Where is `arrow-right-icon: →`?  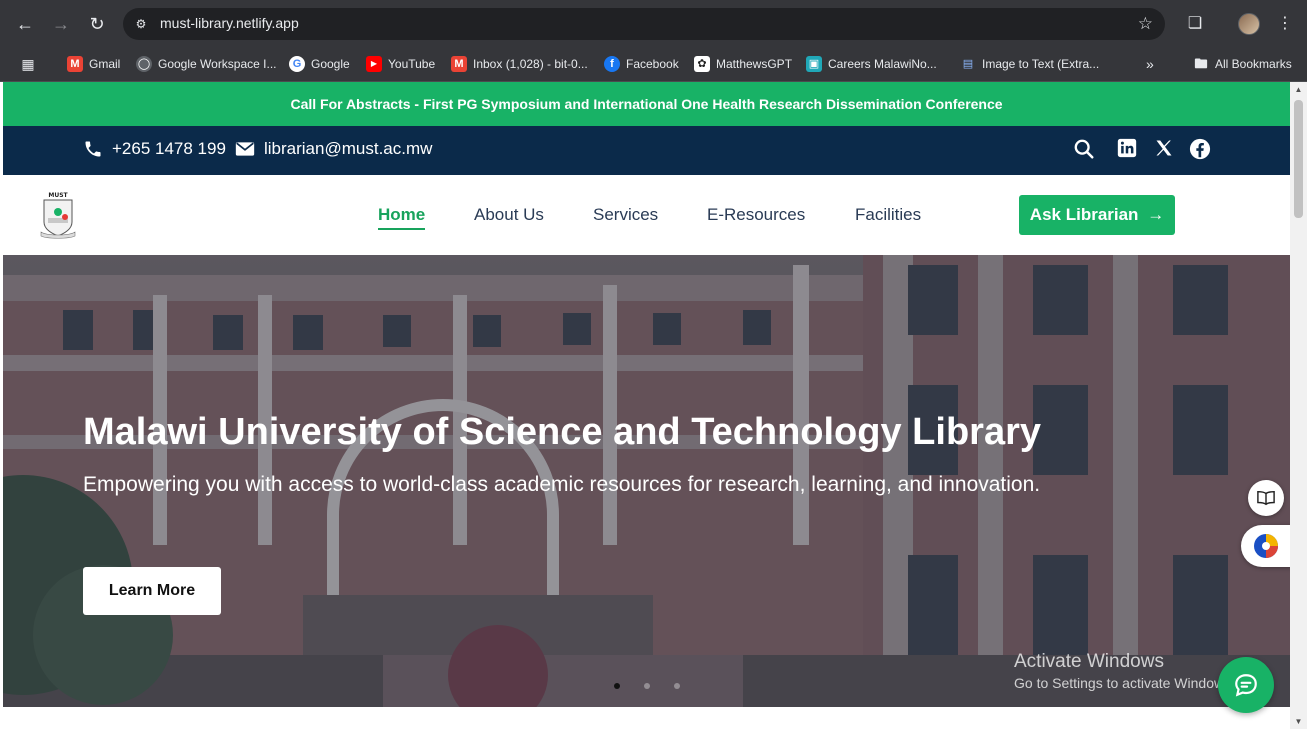 arrow-right-icon: → is located at coordinates (1156, 214).